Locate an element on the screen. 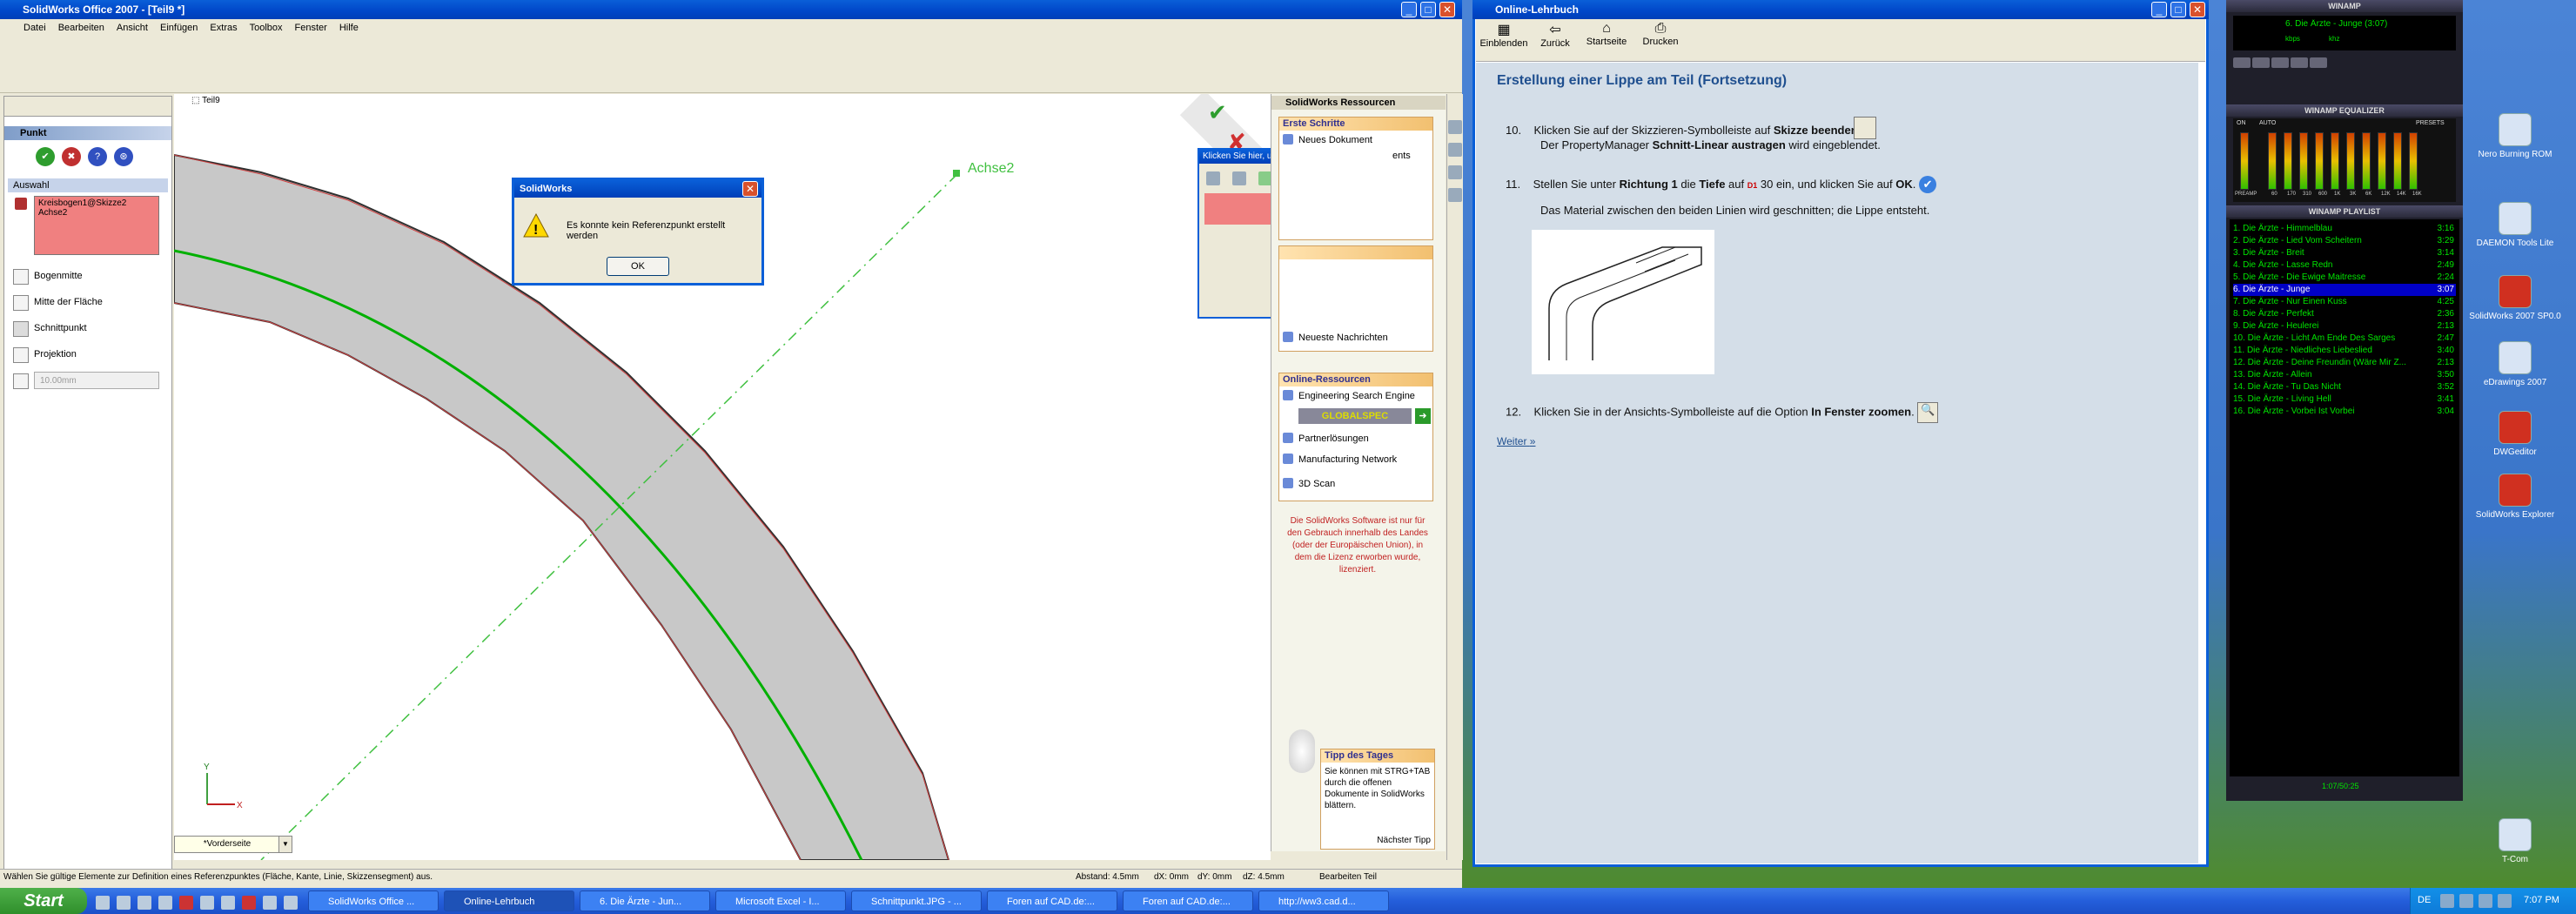 This screenshot has height=914, width=2576. print-button: ⎙ Drucken is located at coordinates (1661, 34).